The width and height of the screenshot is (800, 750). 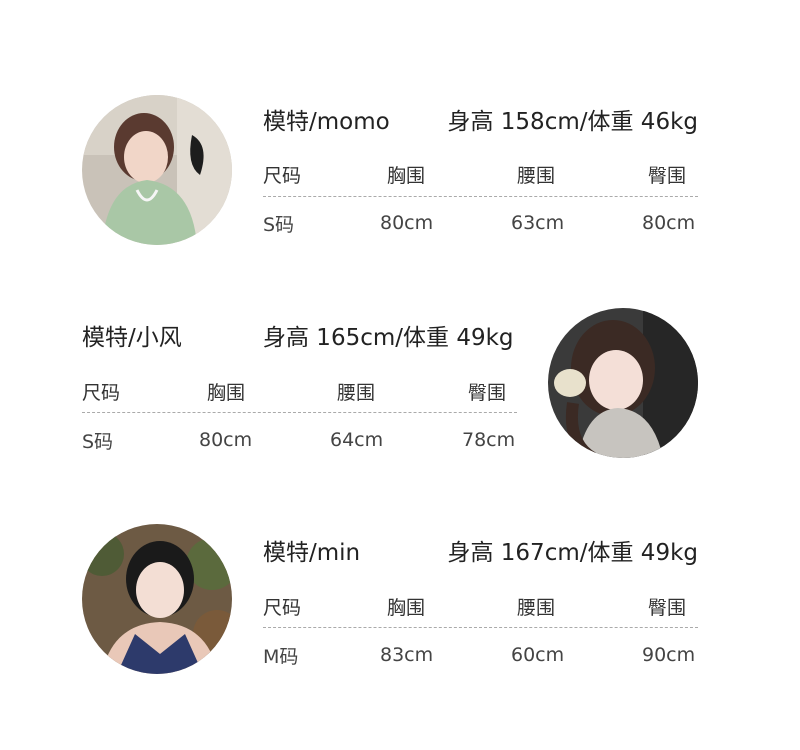 I want to click on model-stats: 身高 165cm/体重 49kg, so click(x=388, y=338).